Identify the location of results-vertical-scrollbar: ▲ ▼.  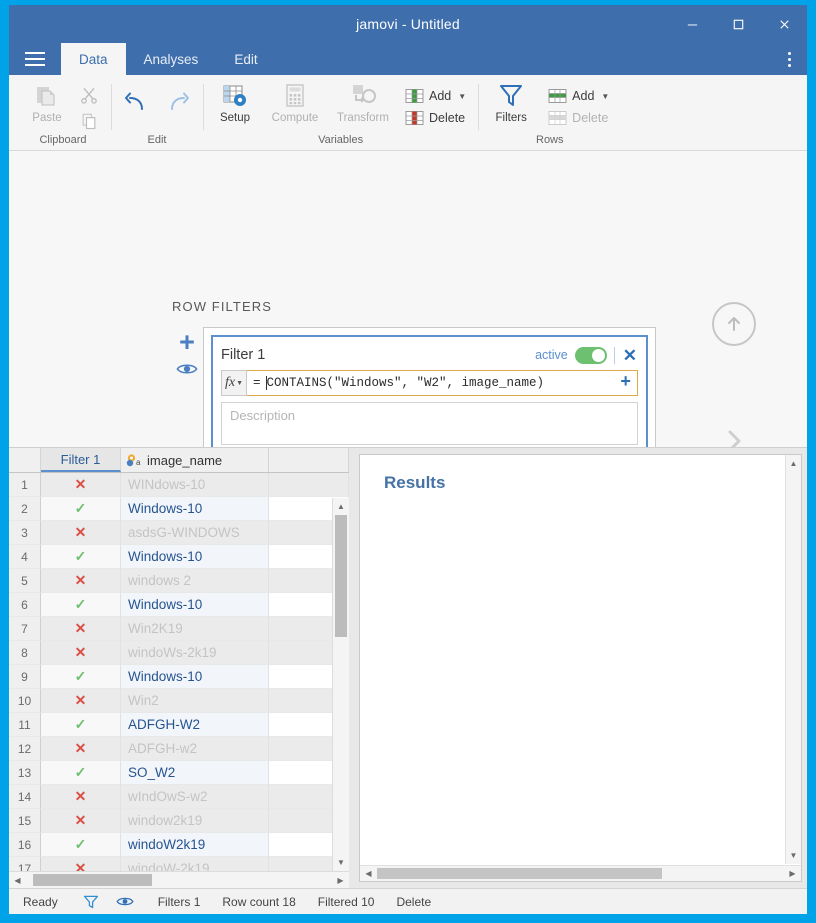
(793, 659).